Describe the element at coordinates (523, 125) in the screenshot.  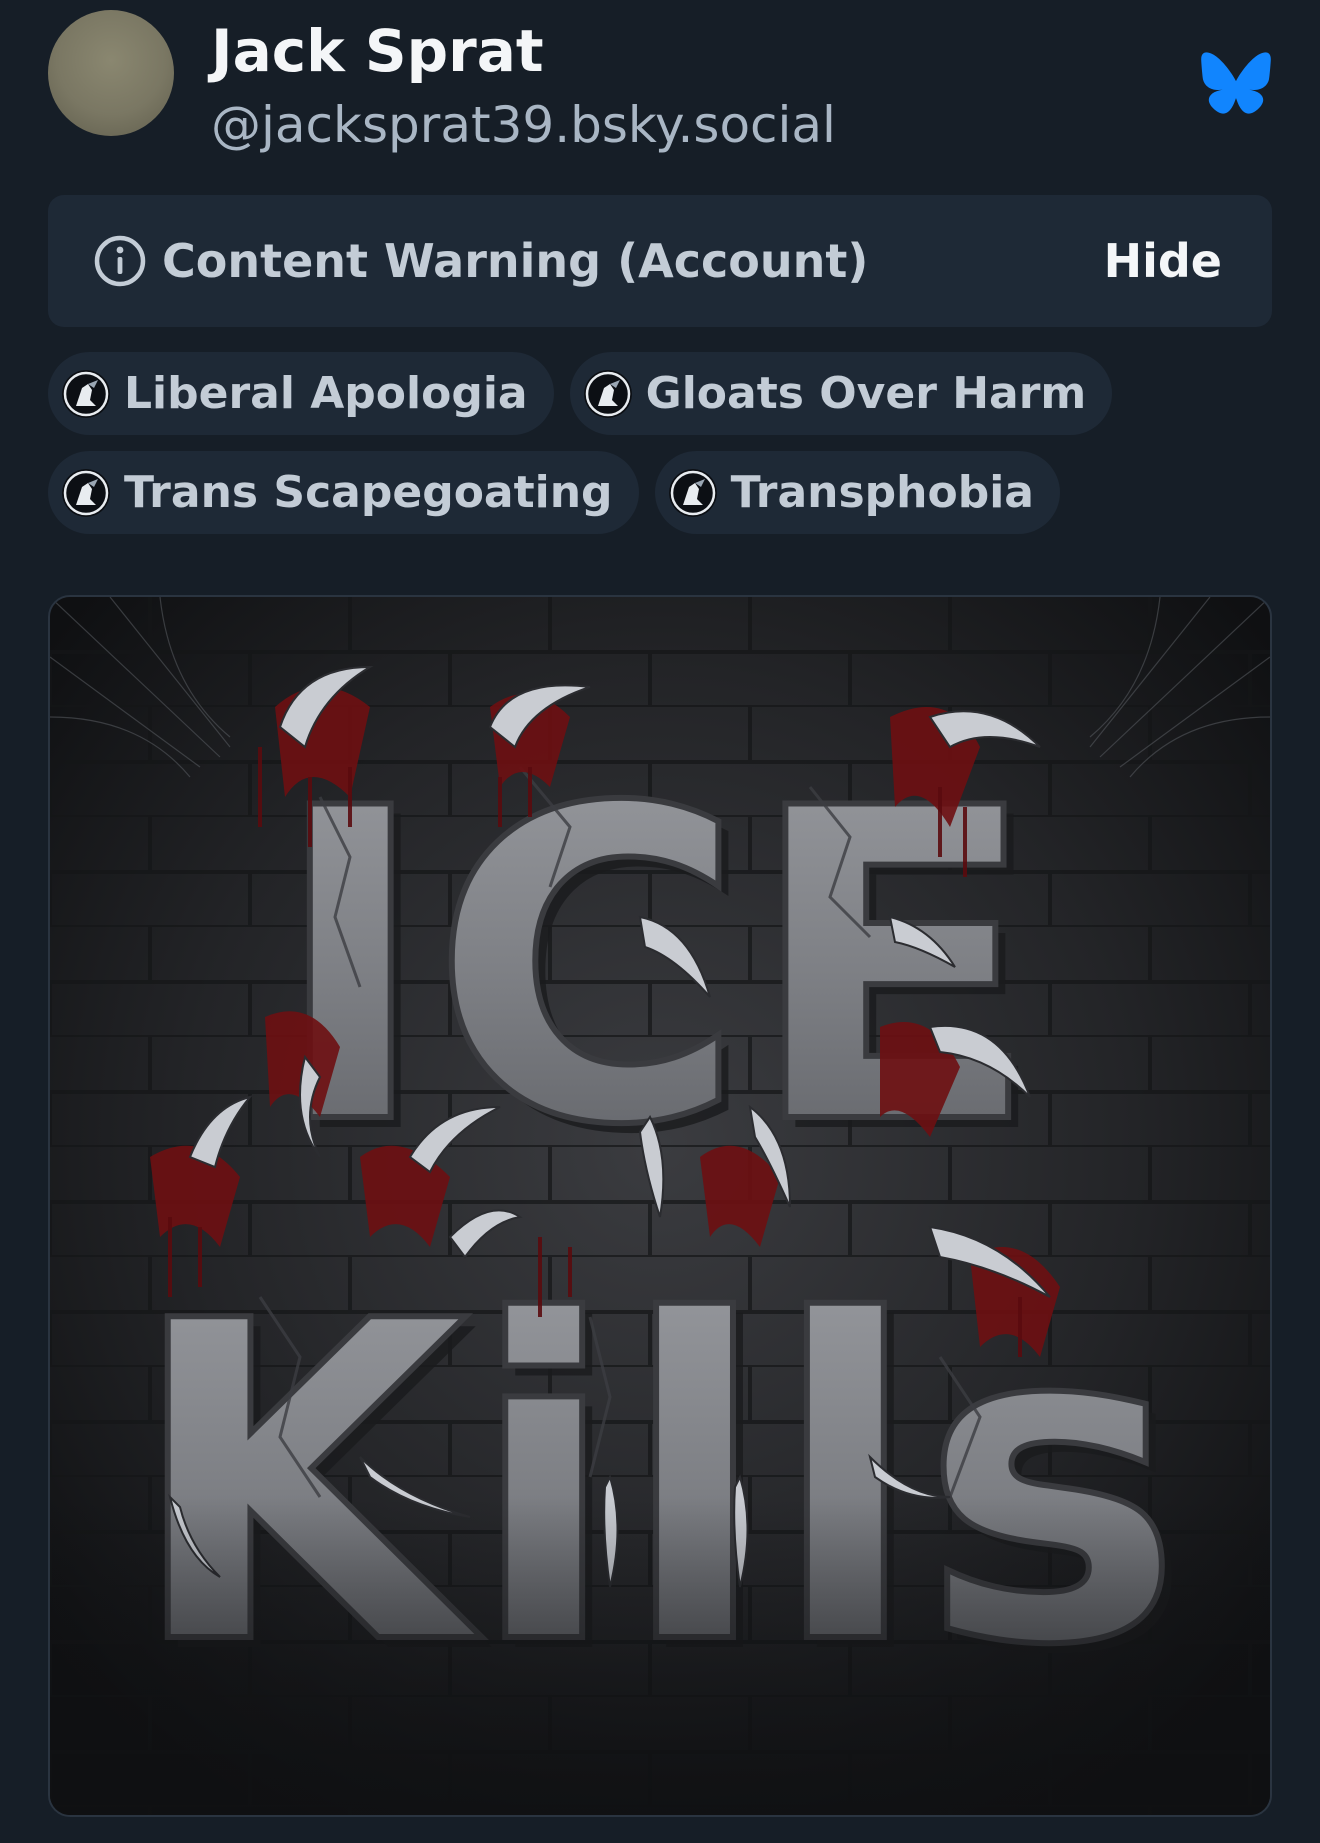
I see `author-handle: @jacksprat39.bsky.social` at that location.